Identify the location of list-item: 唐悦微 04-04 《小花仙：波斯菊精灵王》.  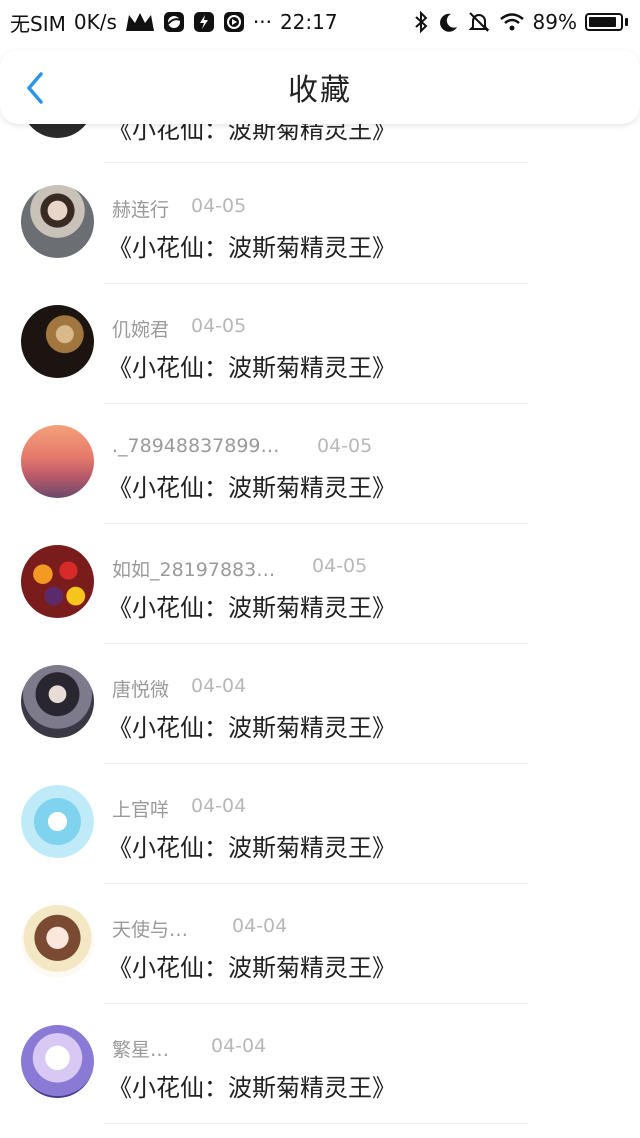
(320, 704).